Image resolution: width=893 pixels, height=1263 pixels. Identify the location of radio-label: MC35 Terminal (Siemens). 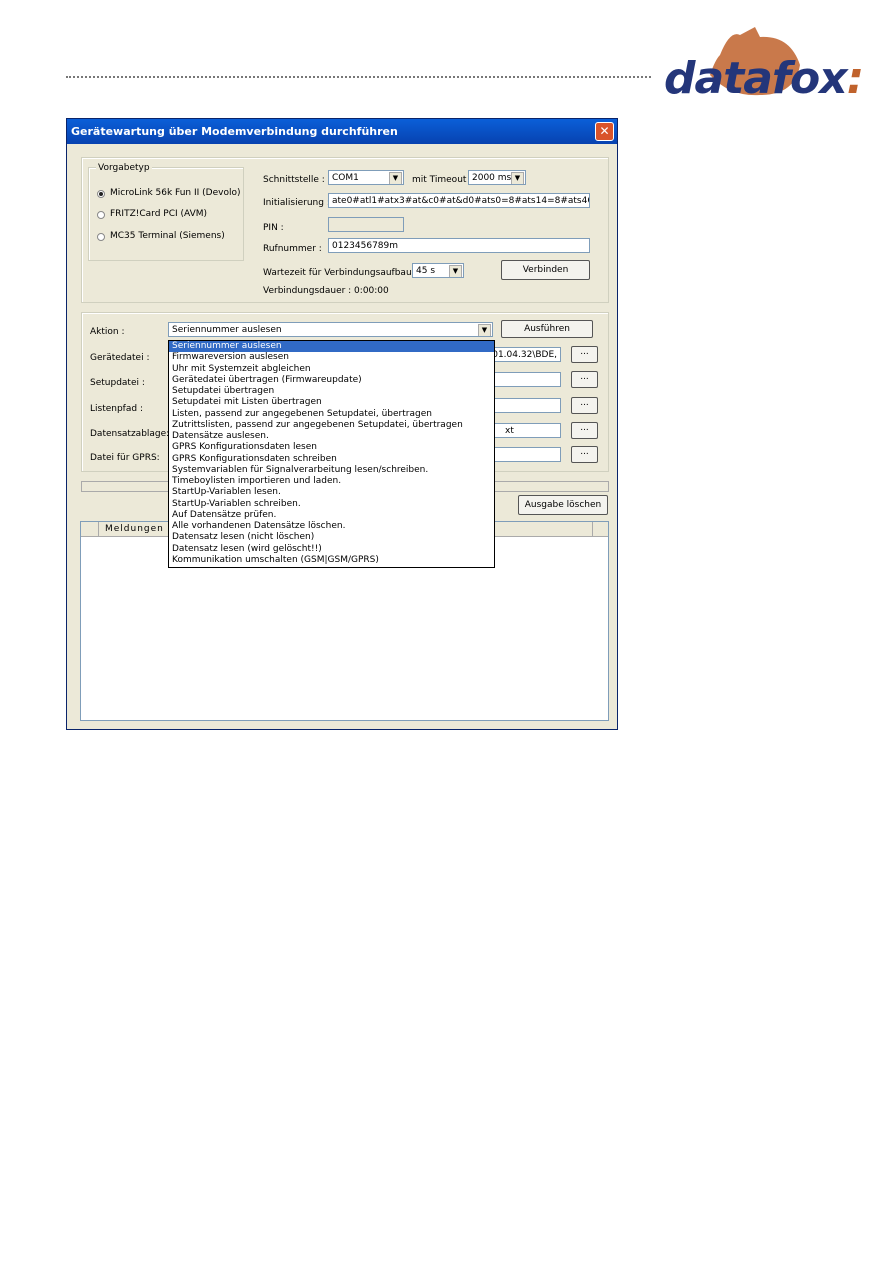
(167, 236).